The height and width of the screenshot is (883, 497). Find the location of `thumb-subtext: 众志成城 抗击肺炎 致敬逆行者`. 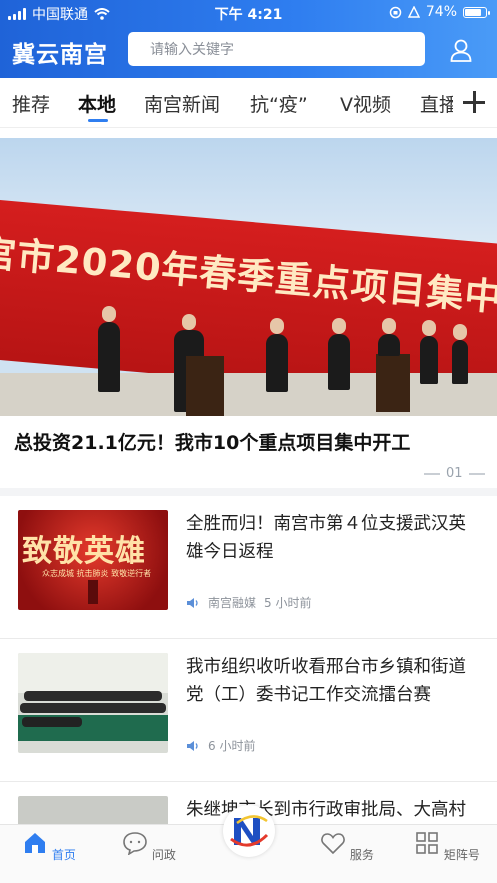

thumb-subtext: 众志成城 抗击肺炎 致敬逆行者 is located at coordinates (97, 573).